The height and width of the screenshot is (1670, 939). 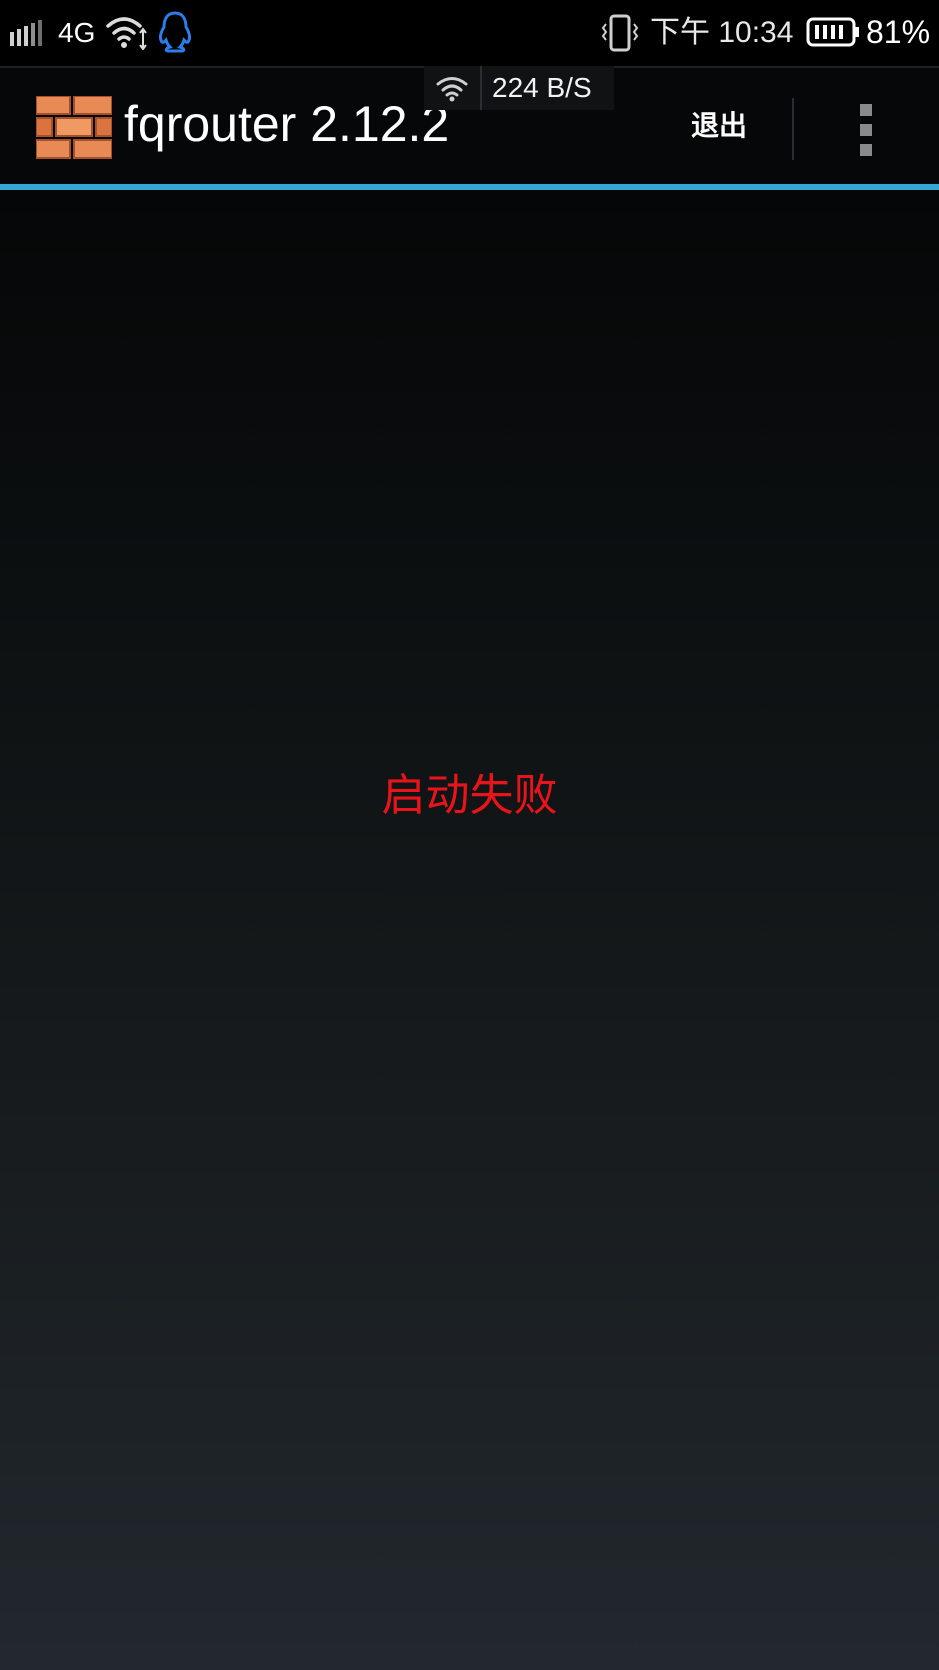 What do you see at coordinates (469, 33) in the screenshot?
I see `status-bar: 4G 下午 10:34 81%` at bounding box center [469, 33].